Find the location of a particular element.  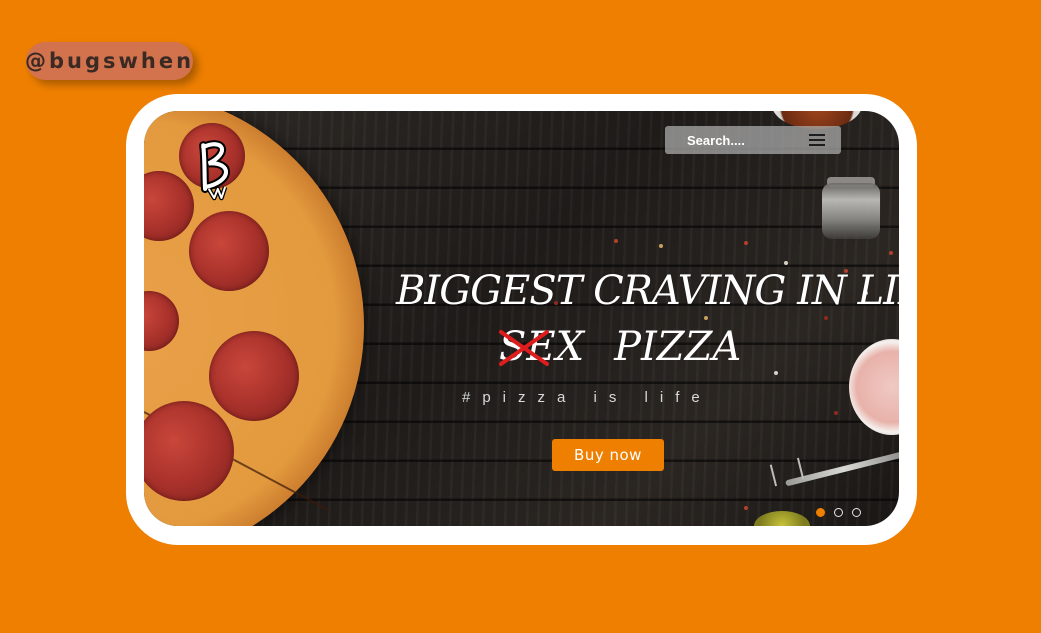

watermark-handle: @bugswhen is located at coordinates (109, 61).